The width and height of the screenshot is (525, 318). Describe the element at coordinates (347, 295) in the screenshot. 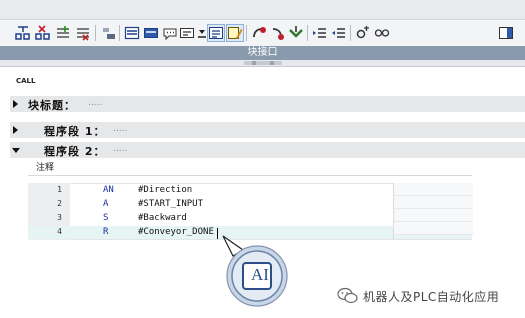

I see `wechat-icon` at that location.